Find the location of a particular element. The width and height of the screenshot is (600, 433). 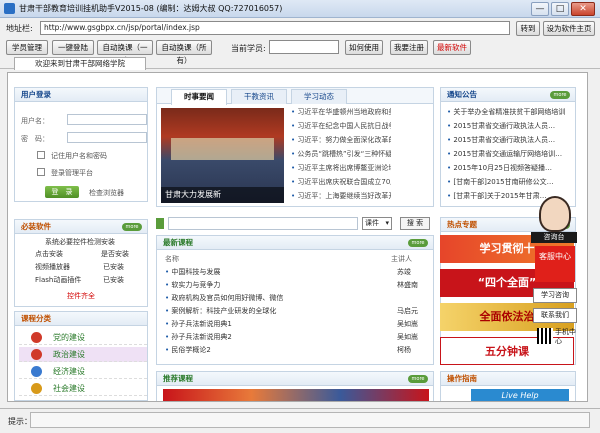

category-item-politics: 政治建设 is located at coordinates (83, 354).